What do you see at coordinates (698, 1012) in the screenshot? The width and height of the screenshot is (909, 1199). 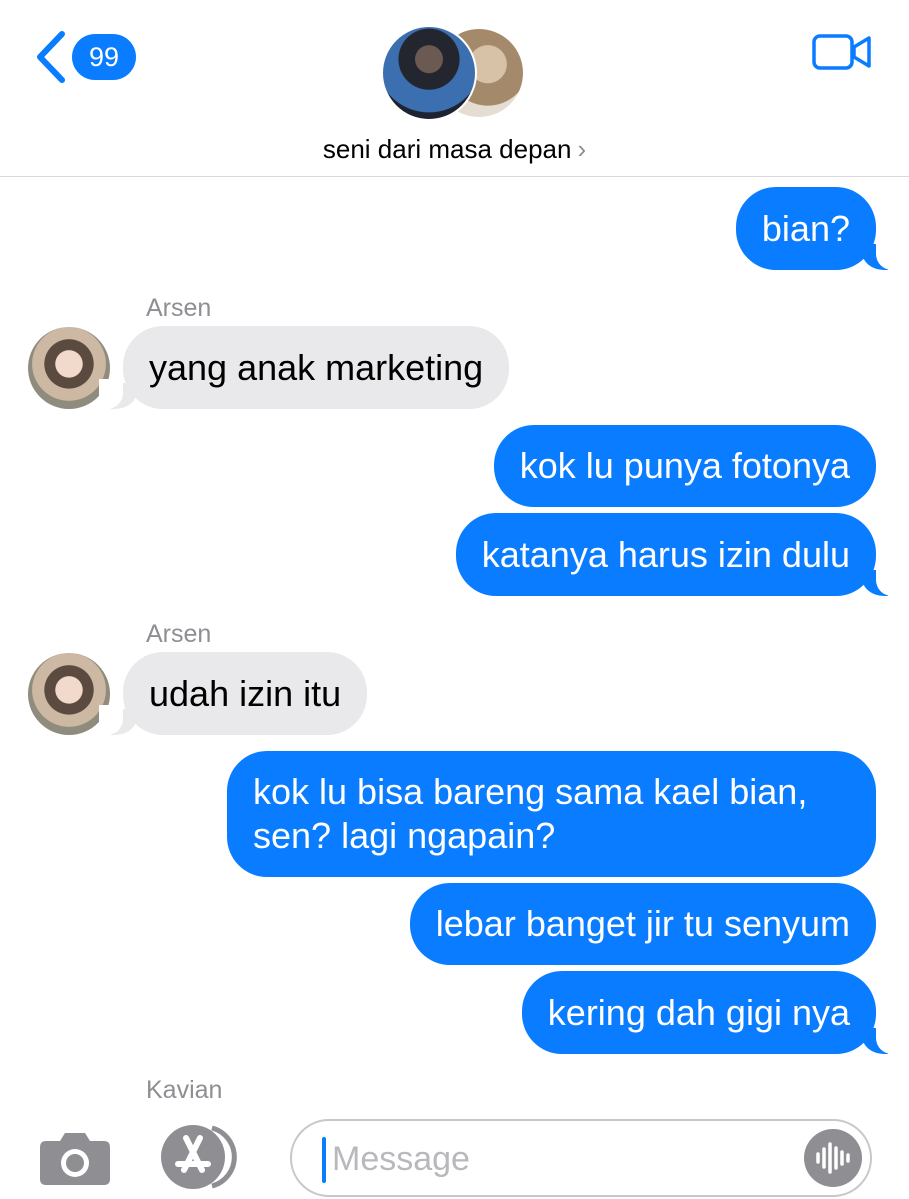 I see `message-text: kering dah gigi nya` at bounding box center [698, 1012].